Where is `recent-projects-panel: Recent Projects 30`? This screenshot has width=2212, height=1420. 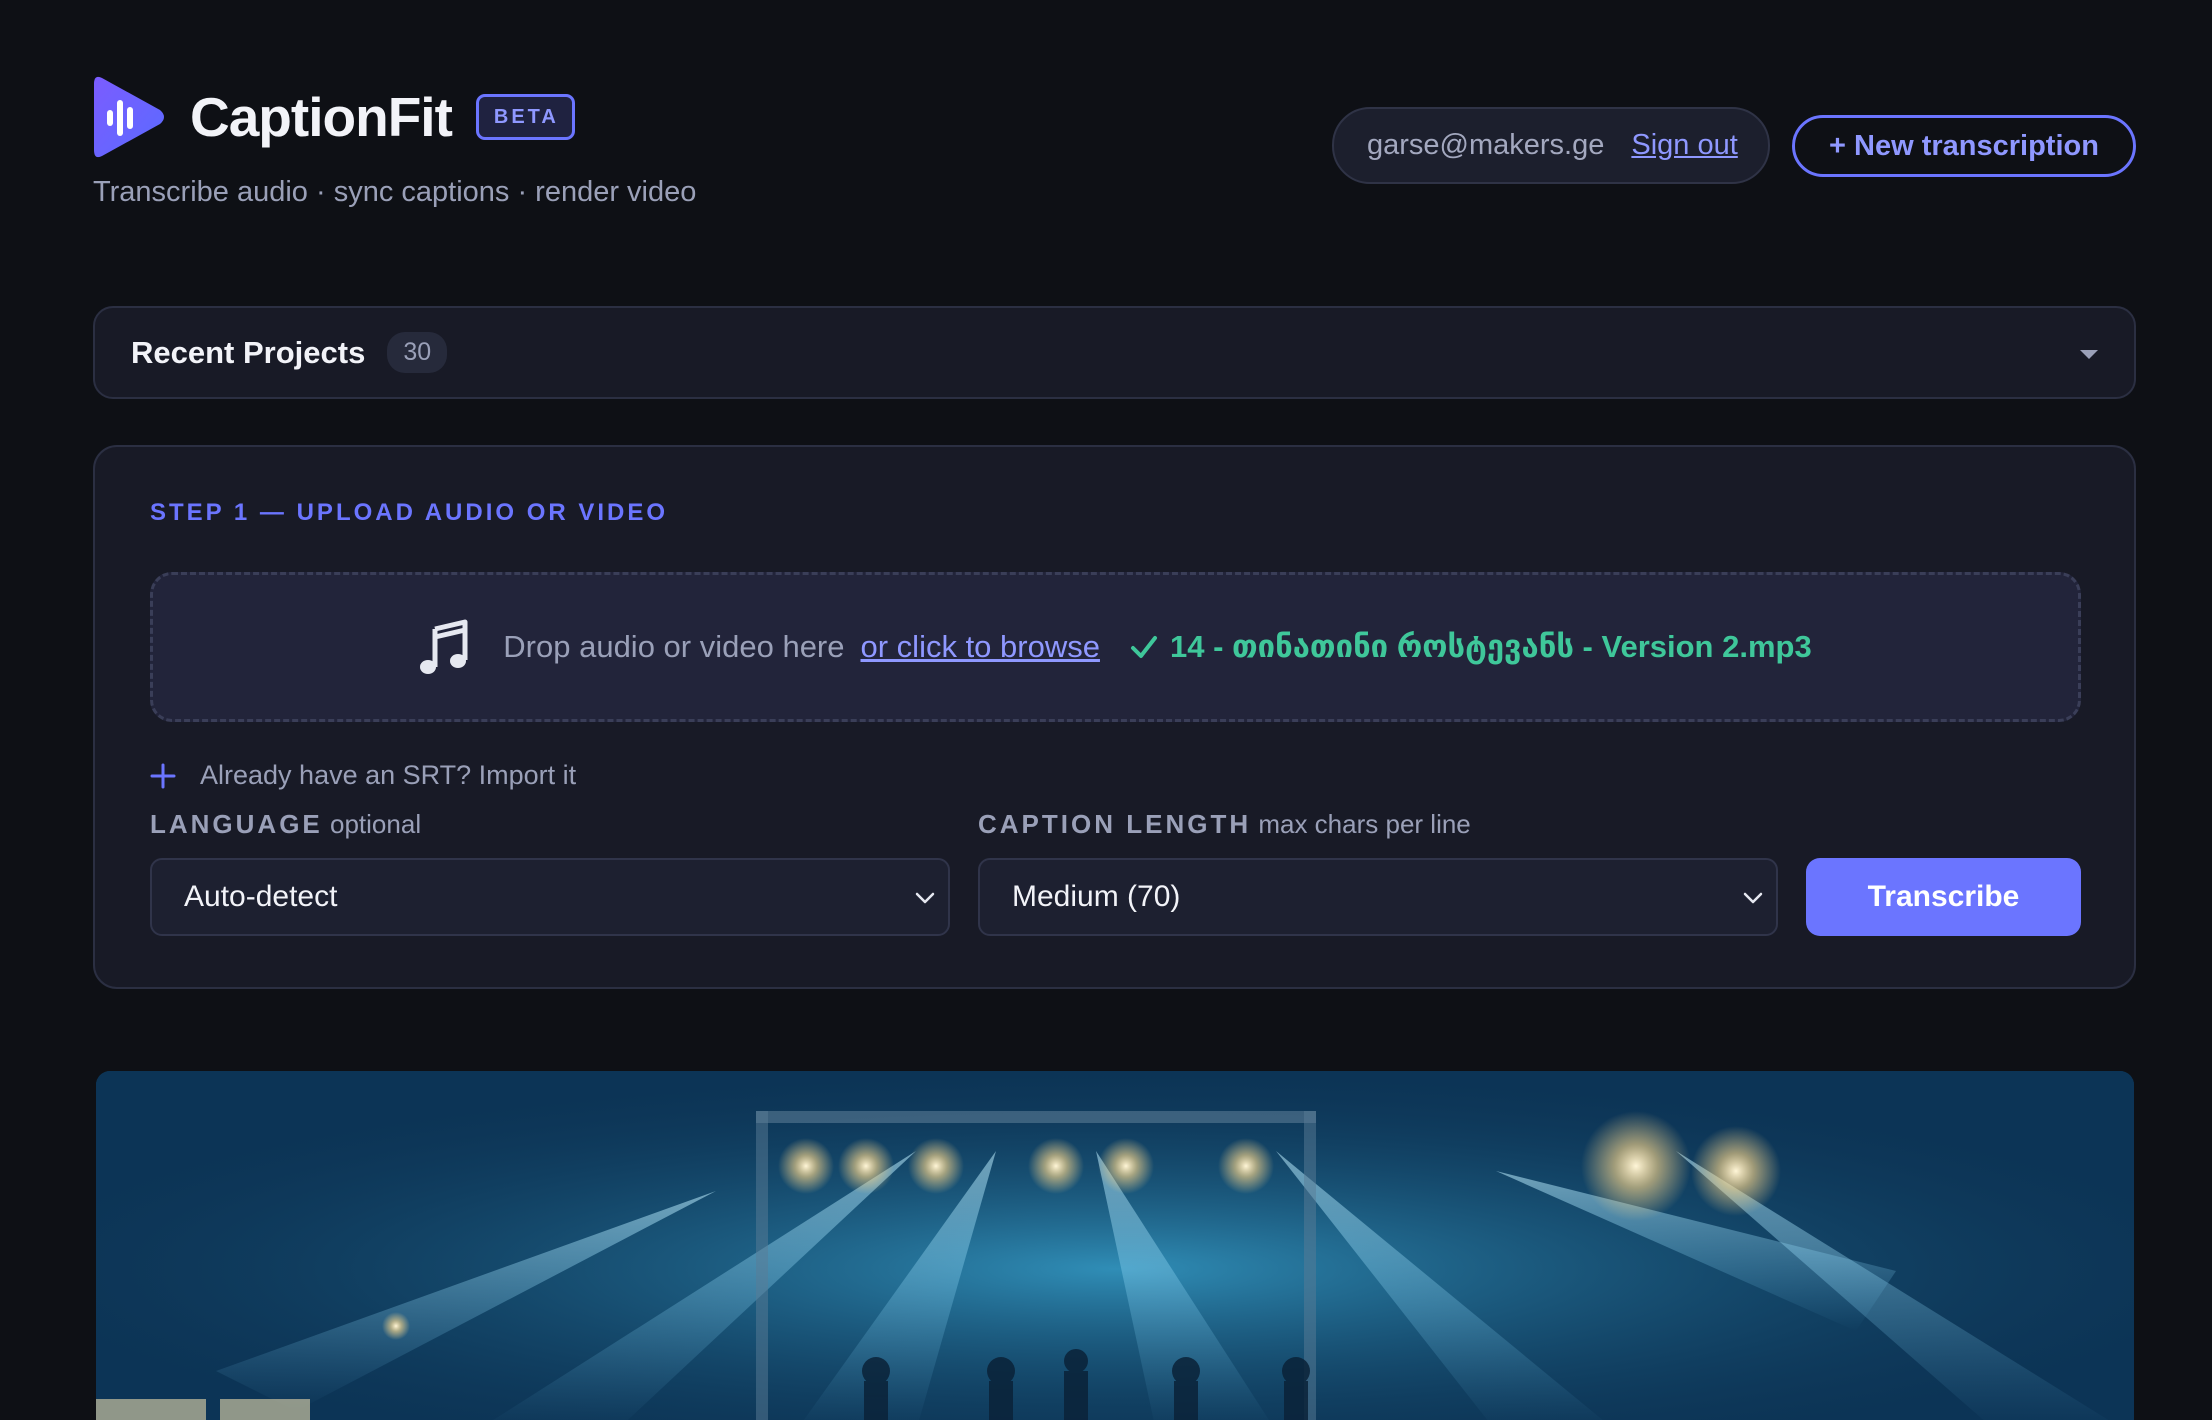
recent-projects-panel: Recent Projects 30 is located at coordinates (1114, 352).